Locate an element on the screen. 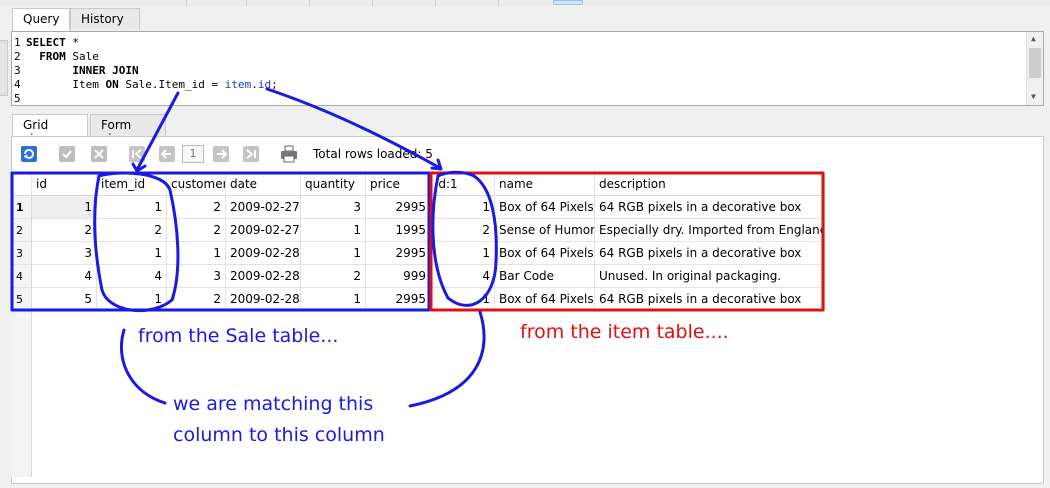  arrow-to-item-id is located at coordinates (158, 130).